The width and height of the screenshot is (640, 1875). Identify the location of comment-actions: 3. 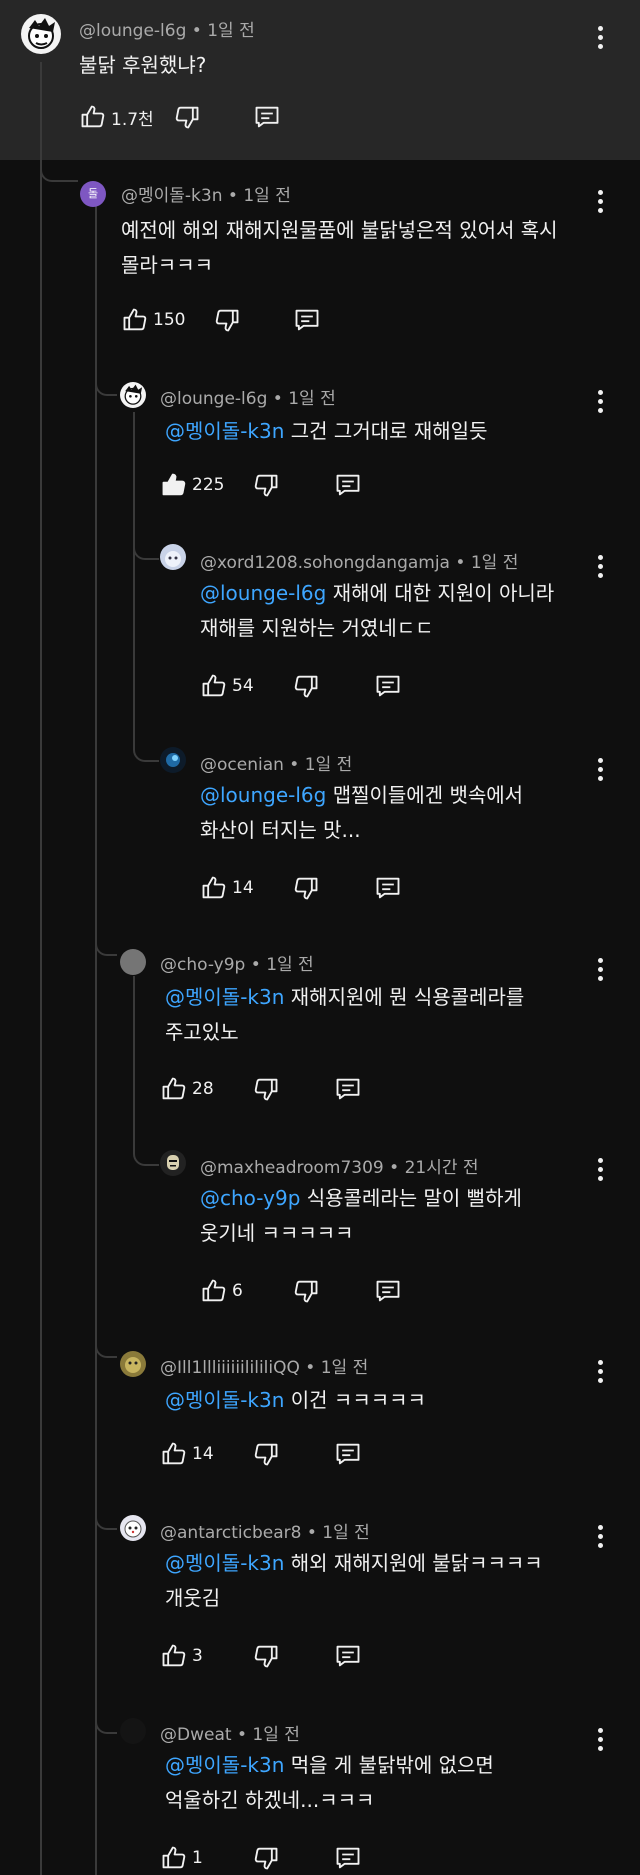
(270, 1657).